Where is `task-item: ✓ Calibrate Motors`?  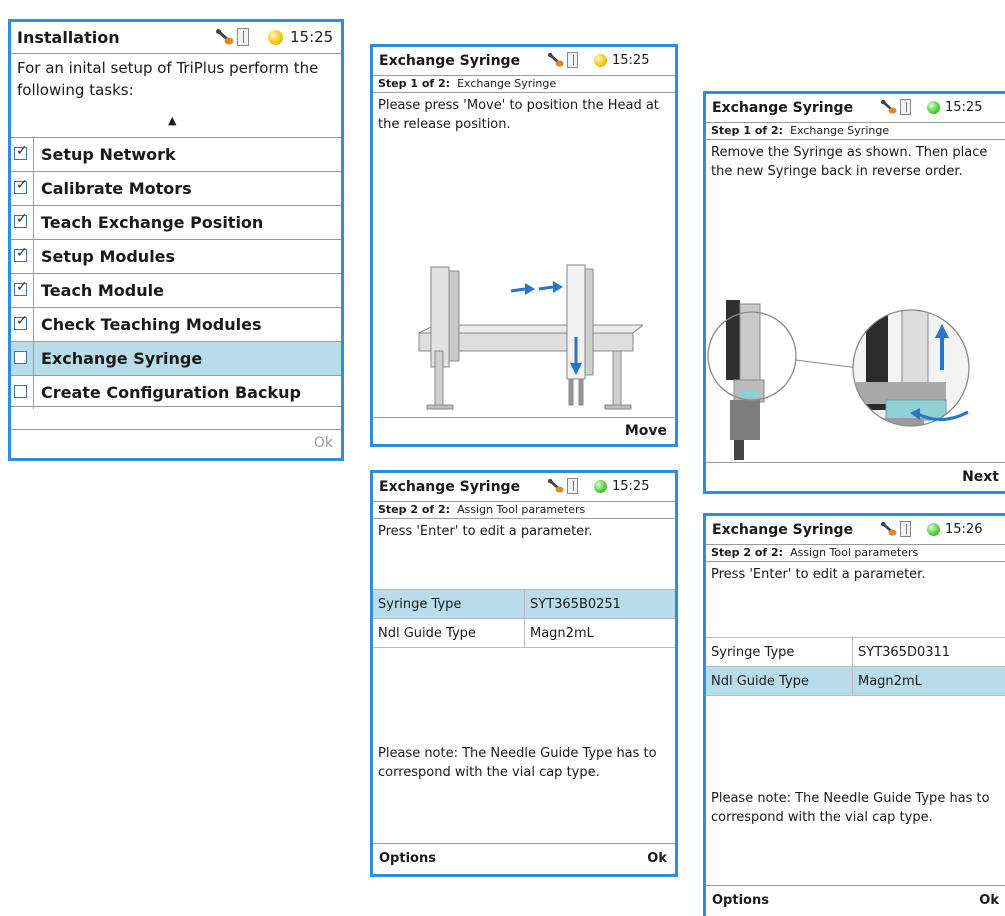 task-item: ✓ Calibrate Motors is located at coordinates (176, 188).